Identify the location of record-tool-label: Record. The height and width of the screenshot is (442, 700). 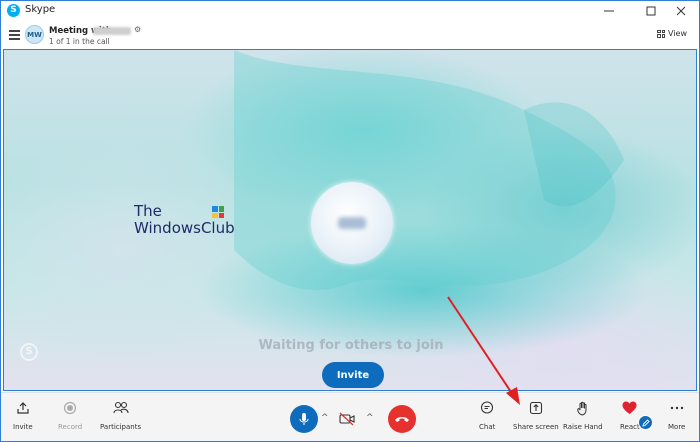
(70, 427).